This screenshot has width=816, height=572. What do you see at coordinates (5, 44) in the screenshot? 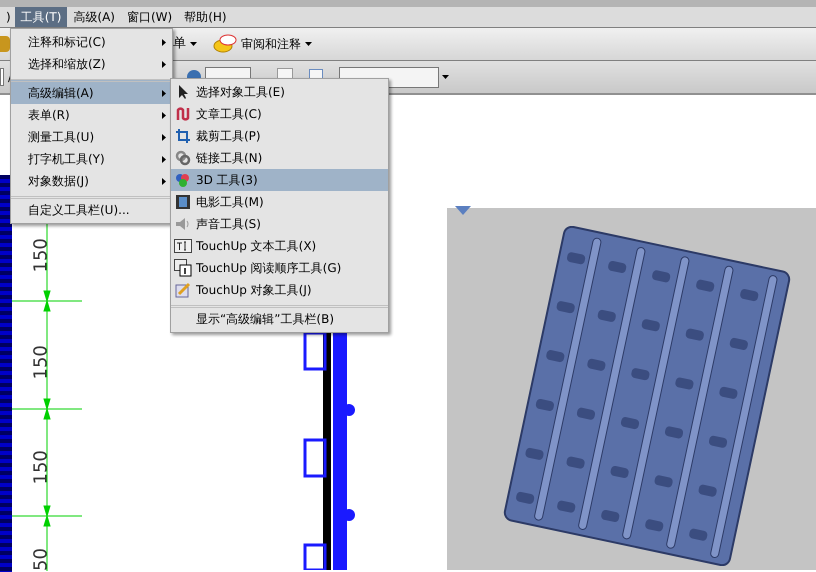
I see `lock-icon` at bounding box center [5, 44].